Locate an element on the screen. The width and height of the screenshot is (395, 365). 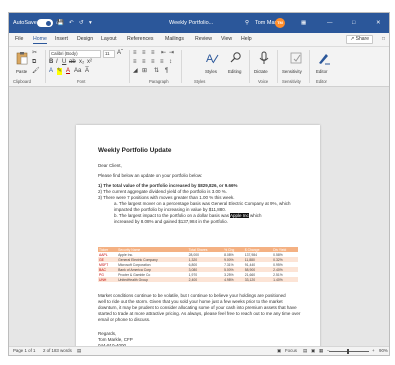
paste-icon is located at coordinates (22, 58).